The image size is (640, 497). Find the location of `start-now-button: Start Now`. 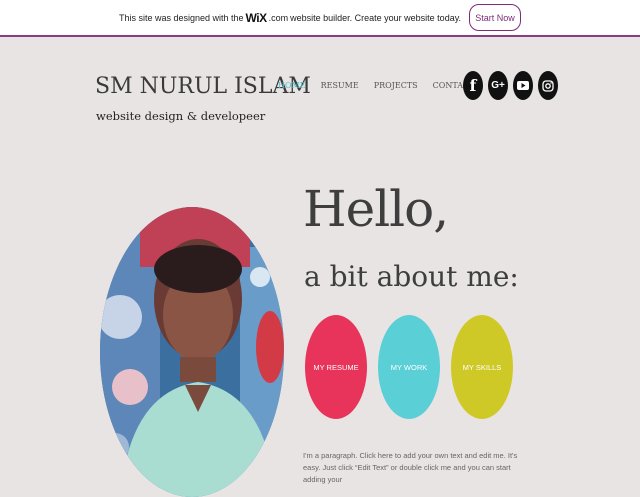

start-now-button: Start Now is located at coordinates (495, 17).